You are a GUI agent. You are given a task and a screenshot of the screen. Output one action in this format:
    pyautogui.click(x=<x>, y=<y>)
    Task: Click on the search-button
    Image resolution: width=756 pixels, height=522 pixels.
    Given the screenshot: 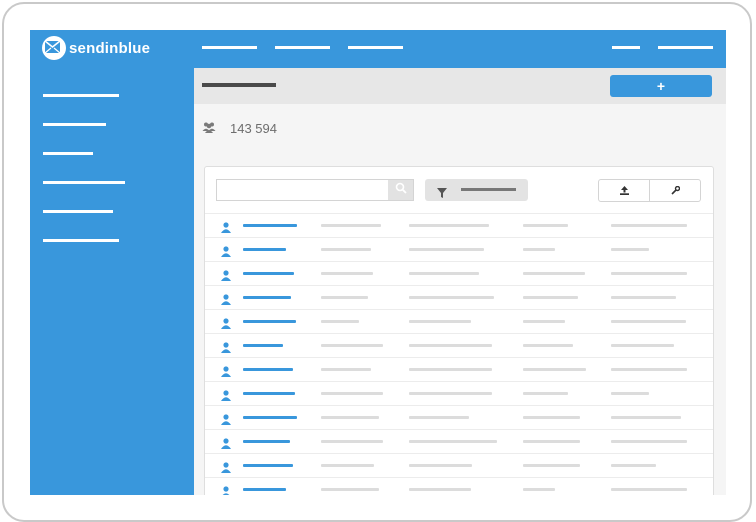 What is the action you would take?
    pyautogui.click(x=400, y=190)
    